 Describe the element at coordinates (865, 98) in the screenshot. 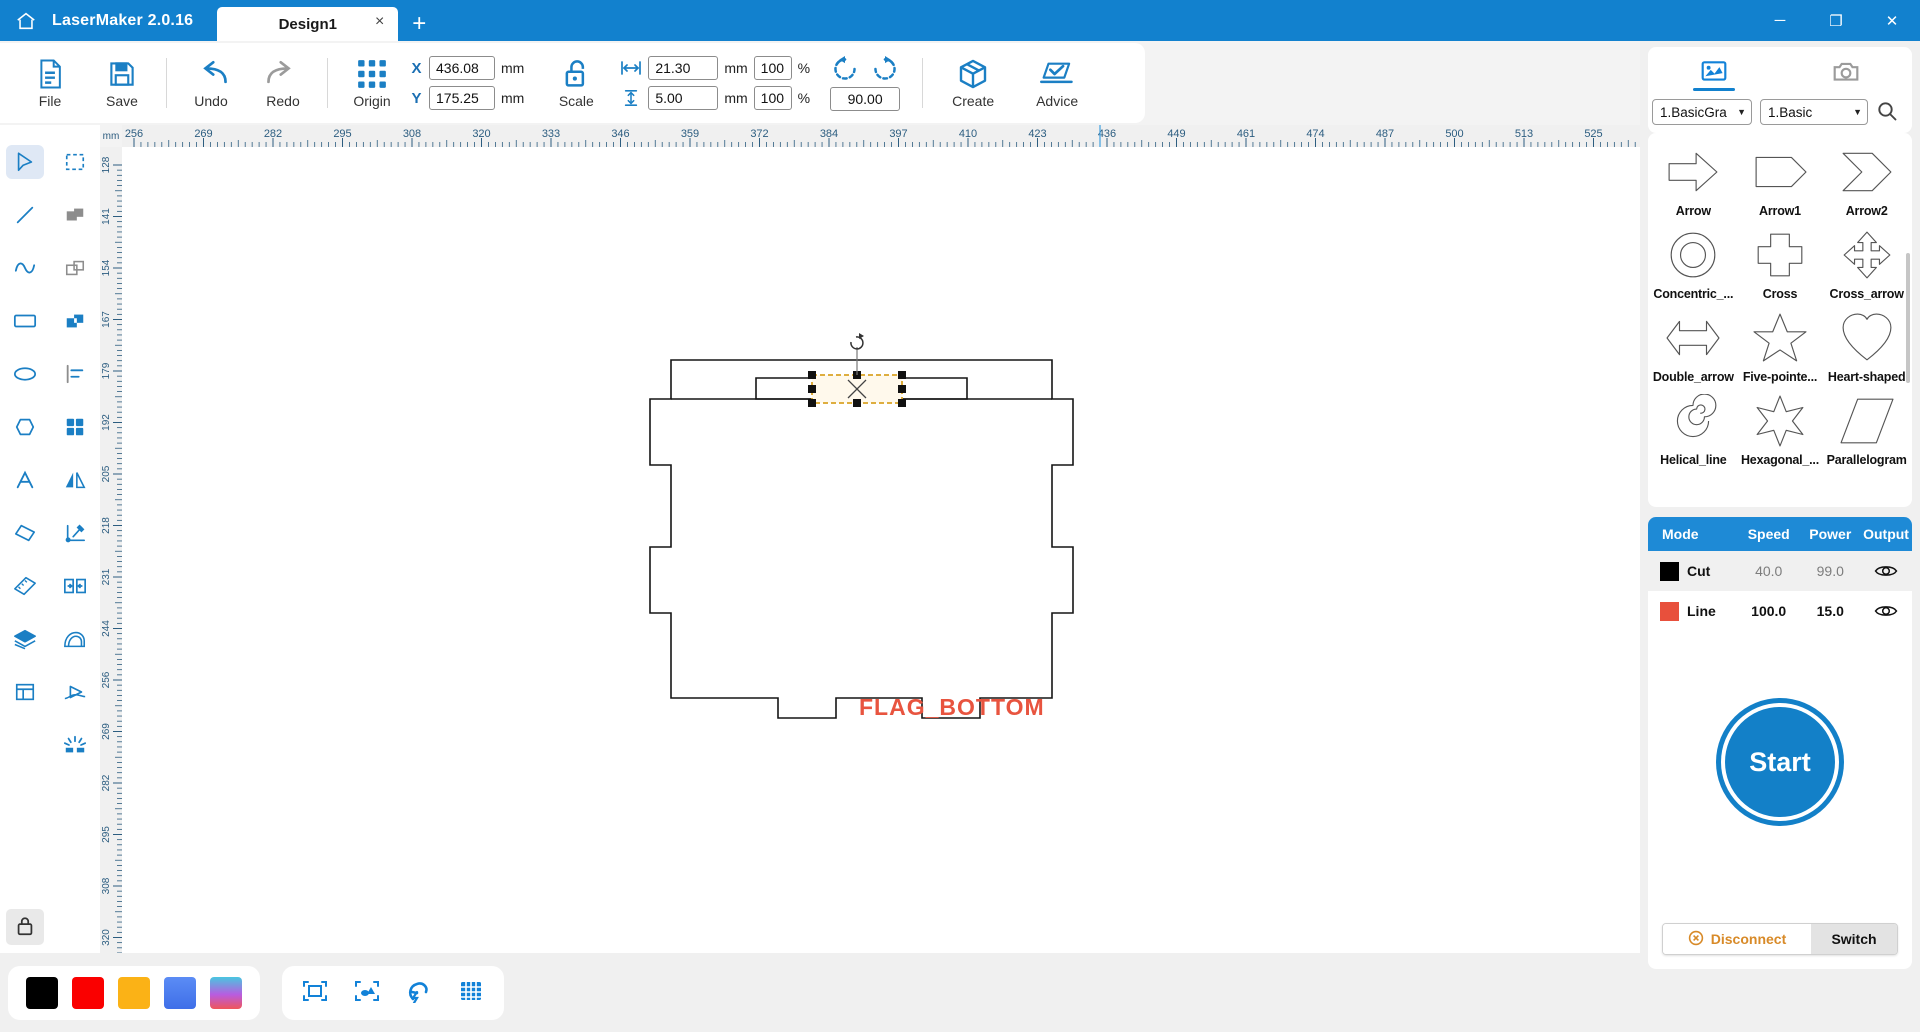

I see `rotation-input: 90.00` at that location.